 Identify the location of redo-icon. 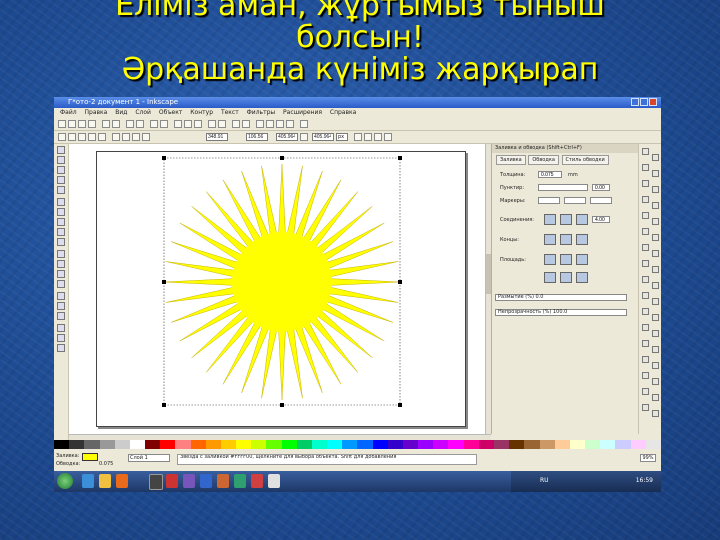
(140, 124).